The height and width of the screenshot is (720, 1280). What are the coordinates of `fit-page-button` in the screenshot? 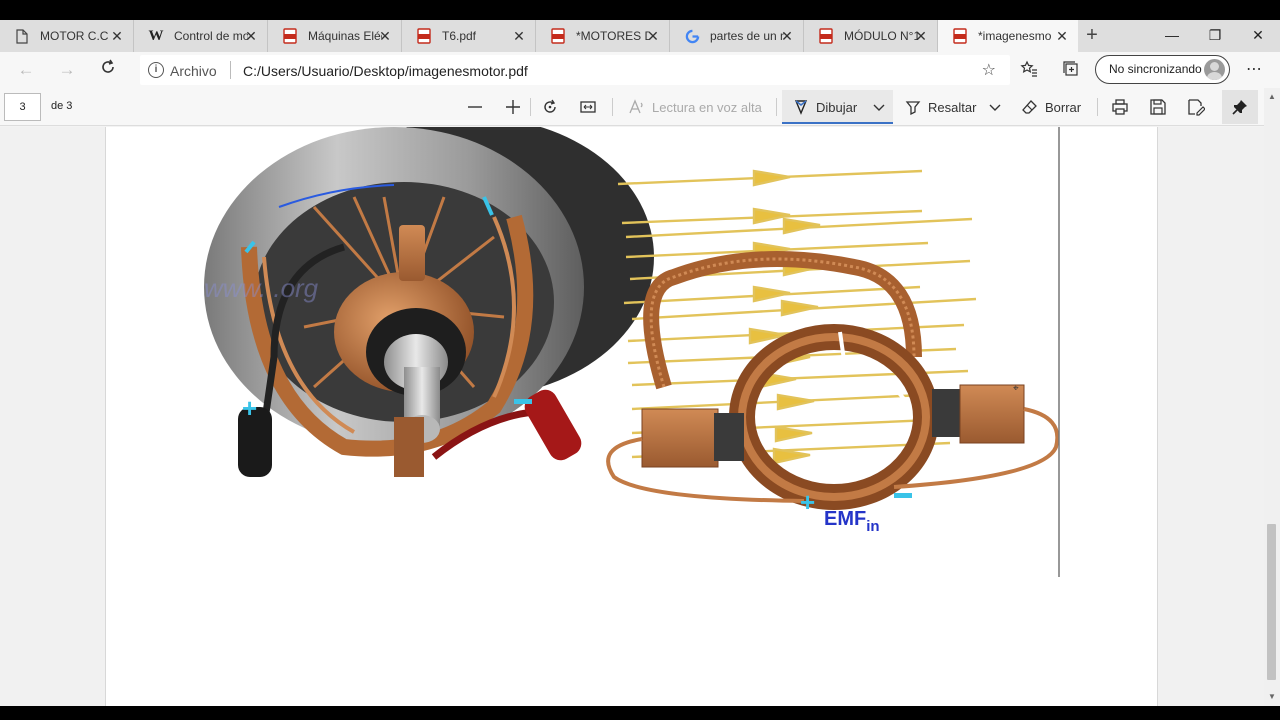 It's located at (588, 107).